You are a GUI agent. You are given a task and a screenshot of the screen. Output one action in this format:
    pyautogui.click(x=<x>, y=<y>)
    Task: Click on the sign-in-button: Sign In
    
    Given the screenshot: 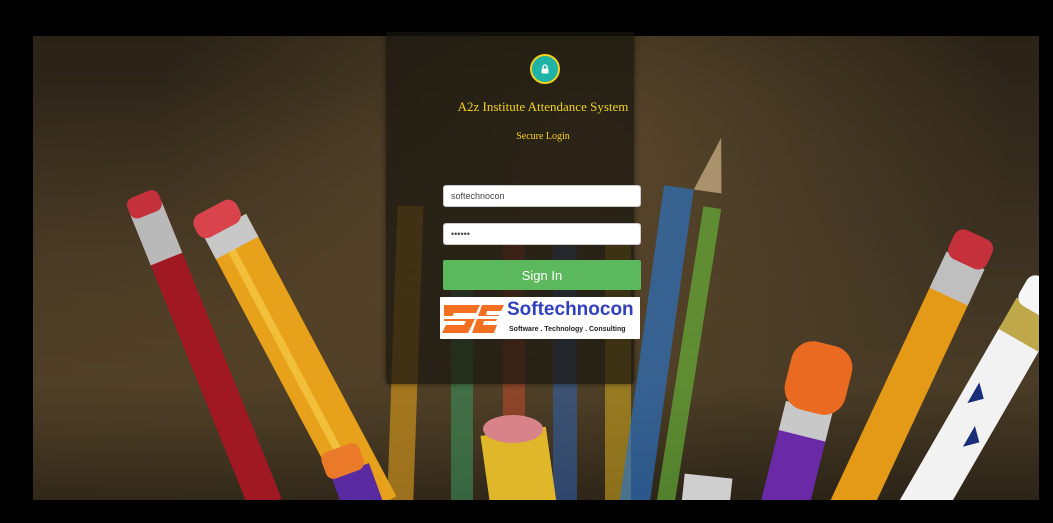 What is the action you would take?
    pyautogui.click(x=542, y=275)
    